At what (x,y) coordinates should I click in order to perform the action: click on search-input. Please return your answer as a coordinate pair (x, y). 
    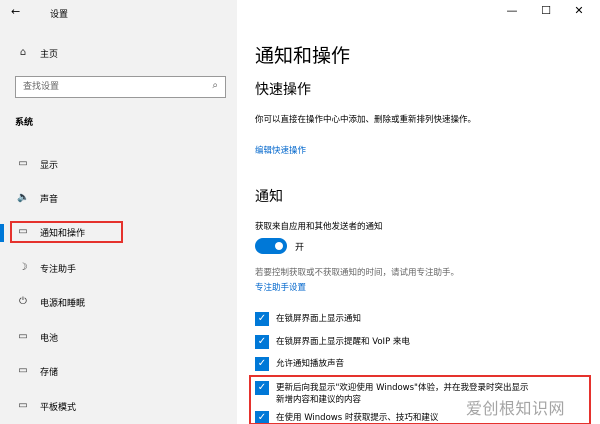
    Looking at the image, I should click on (113, 87).